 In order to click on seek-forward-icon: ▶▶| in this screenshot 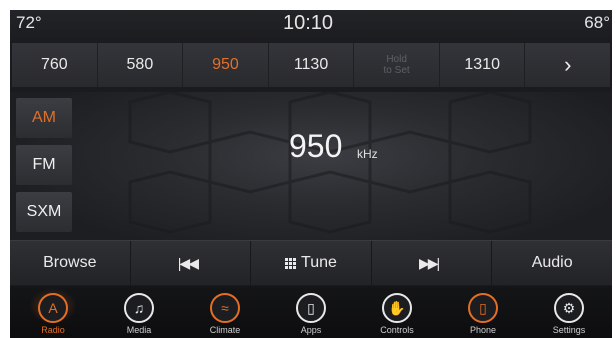, I will do `click(429, 262)`.